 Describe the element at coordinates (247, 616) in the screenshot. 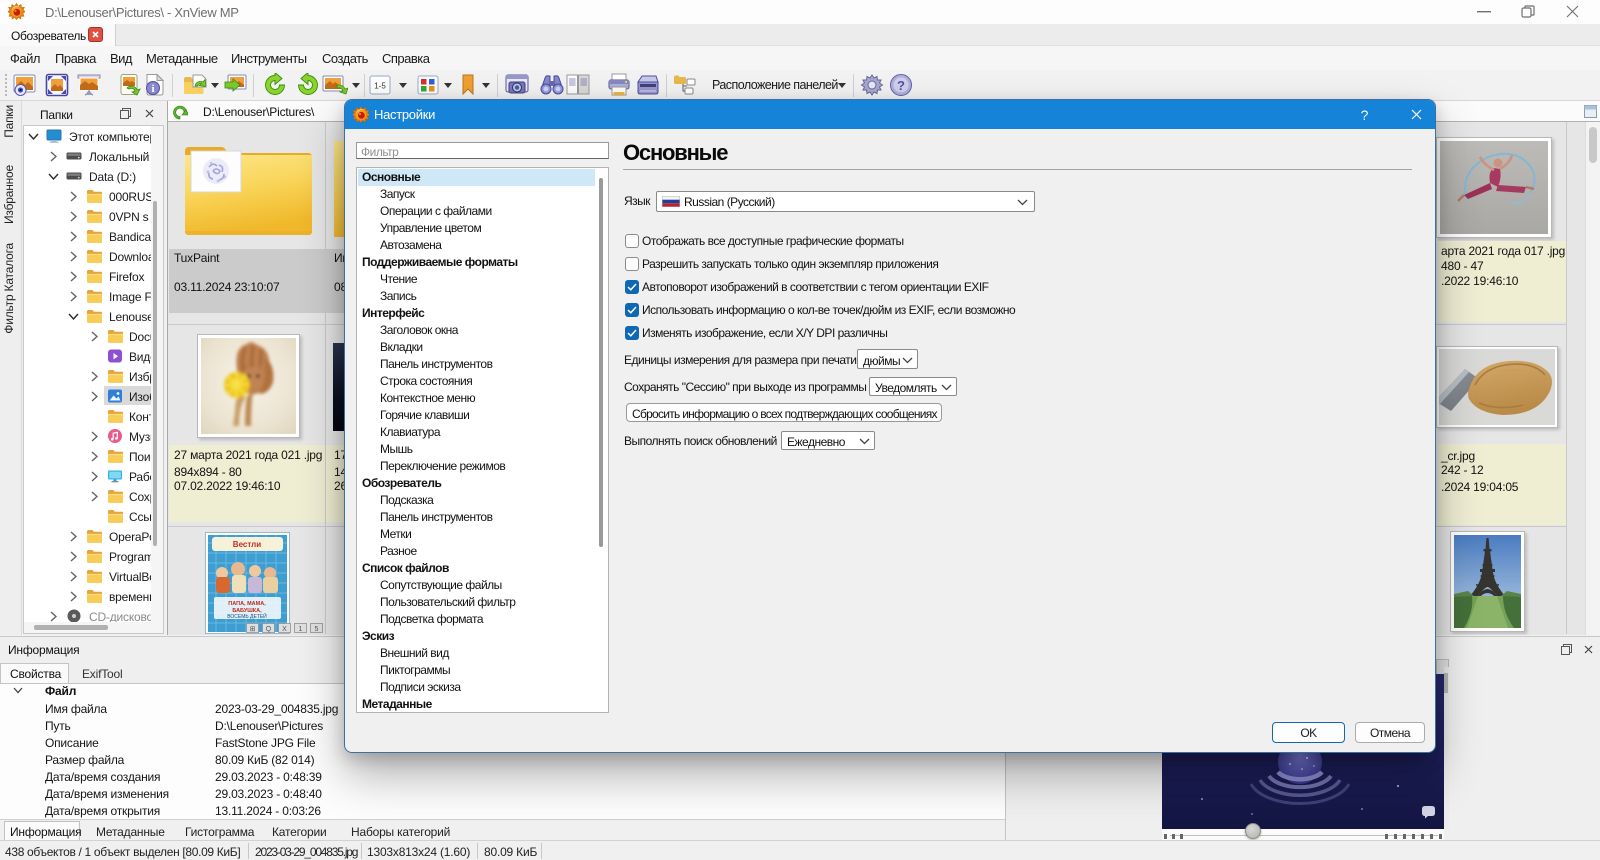

I see `svg-text: ВОСЕМЬ ДЕТЕЙ` at that location.